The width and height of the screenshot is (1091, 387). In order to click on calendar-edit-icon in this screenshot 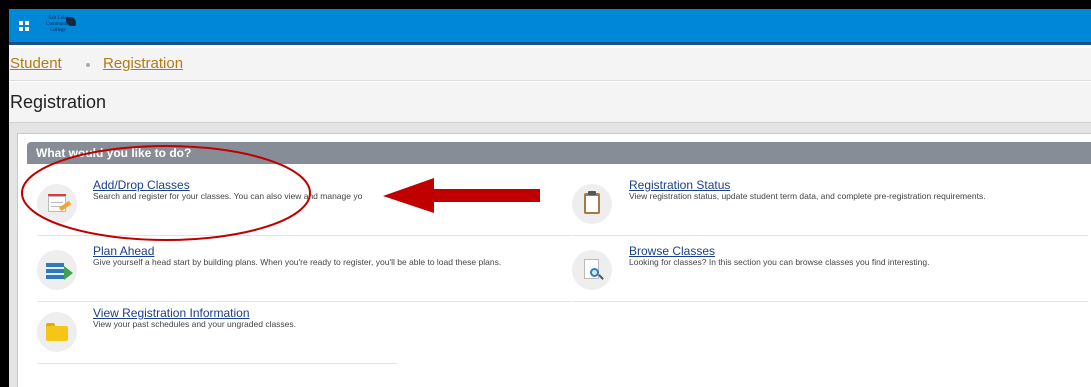, I will do `click(57, 204)`.